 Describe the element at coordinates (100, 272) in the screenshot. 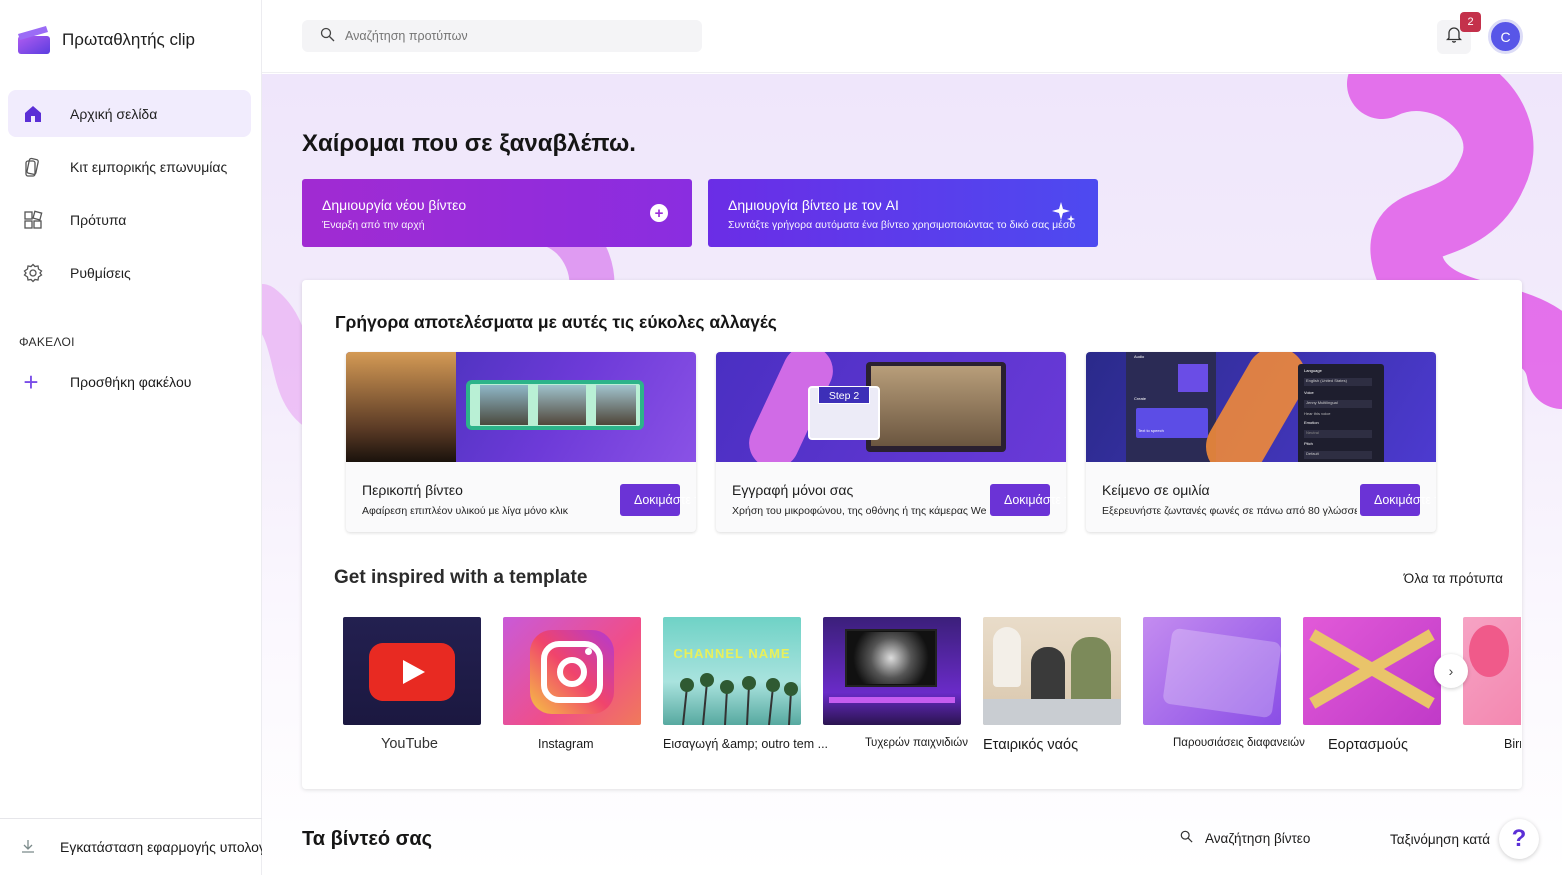

I see `sidebar-item-label: Ρυθμίσεις` at that location.